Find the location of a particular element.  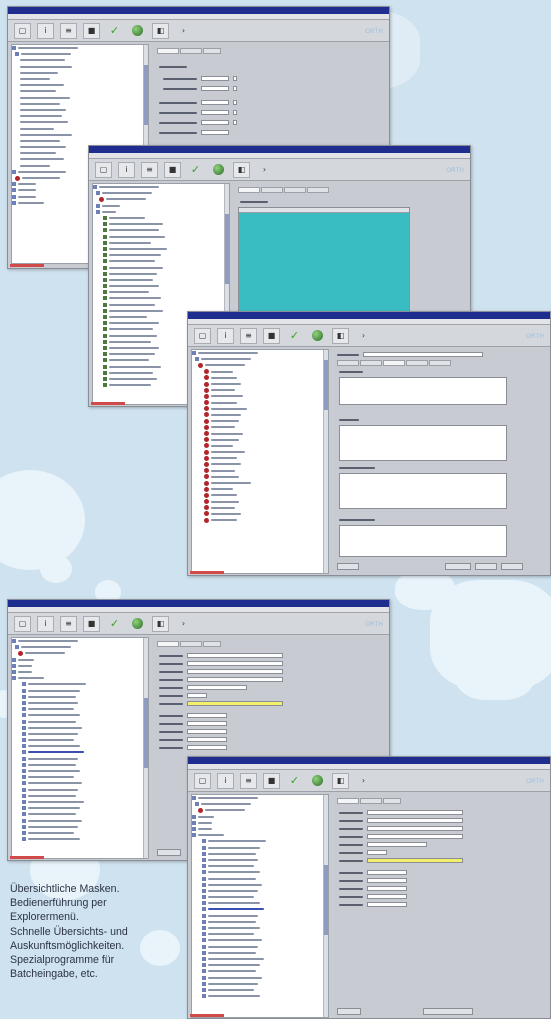

caption-line: Schnelle Übersichts- und is located at coordinates (69, 931).